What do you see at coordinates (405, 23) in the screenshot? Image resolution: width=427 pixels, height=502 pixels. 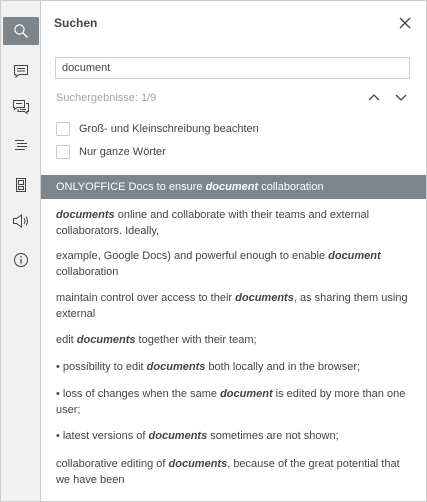 I see `close-icon` at bounding box center [405, 23].